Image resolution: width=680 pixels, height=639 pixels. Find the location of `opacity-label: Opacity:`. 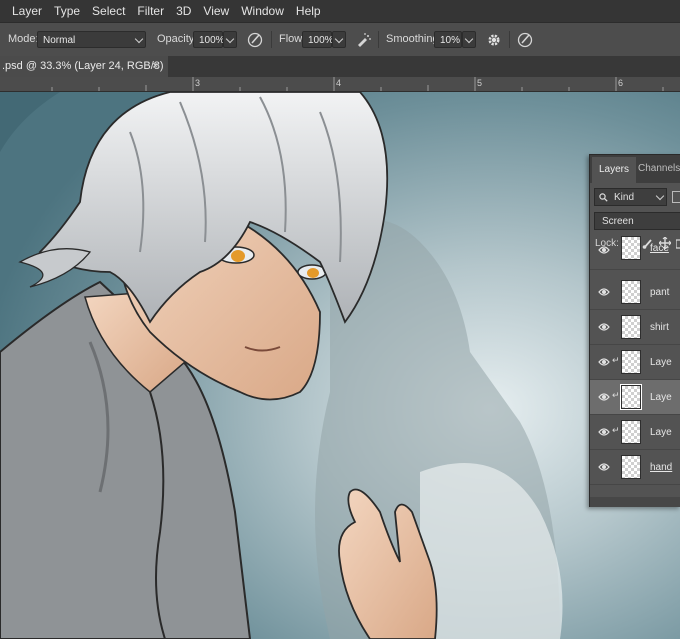

opacity-label: Opacity: is located at coordinates (177, 39).